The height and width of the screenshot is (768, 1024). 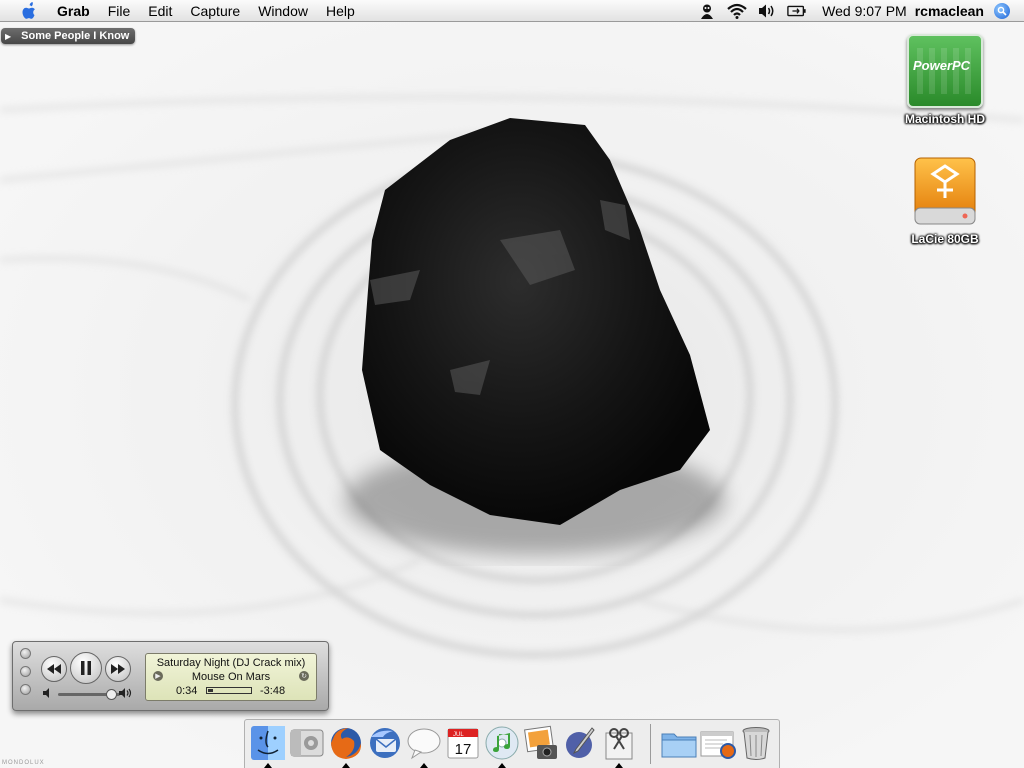 I want to click on track-artist: Mouse On Mars, so click(x=231, y=677).